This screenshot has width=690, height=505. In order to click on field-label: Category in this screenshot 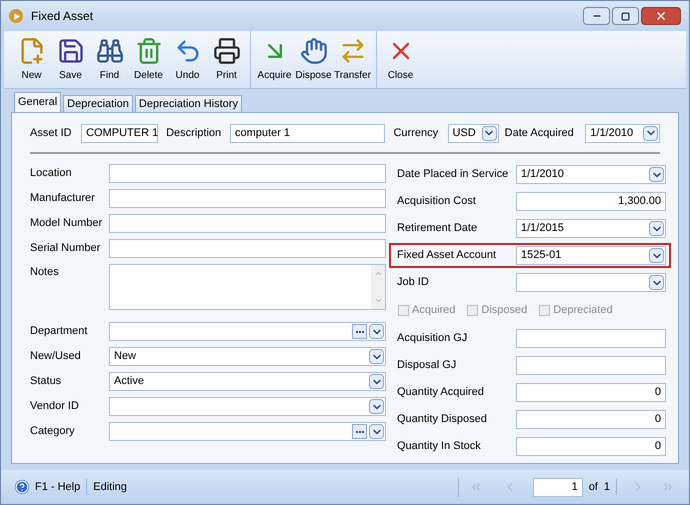, I will do `click(53, 432)`.